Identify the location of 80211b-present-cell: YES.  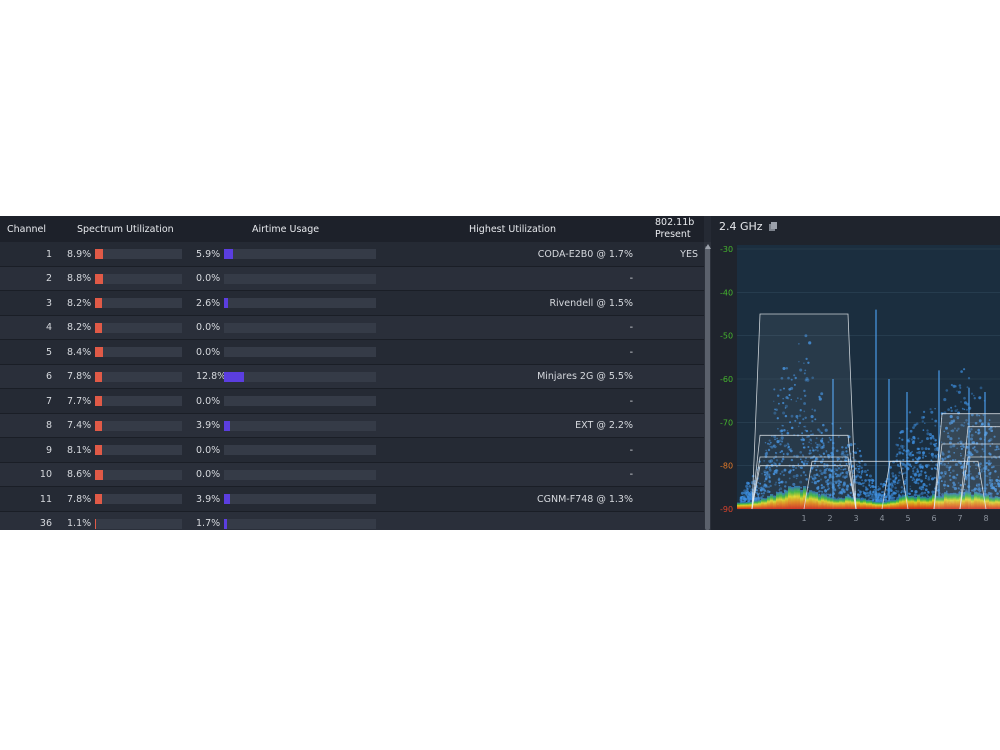
(689, 254).